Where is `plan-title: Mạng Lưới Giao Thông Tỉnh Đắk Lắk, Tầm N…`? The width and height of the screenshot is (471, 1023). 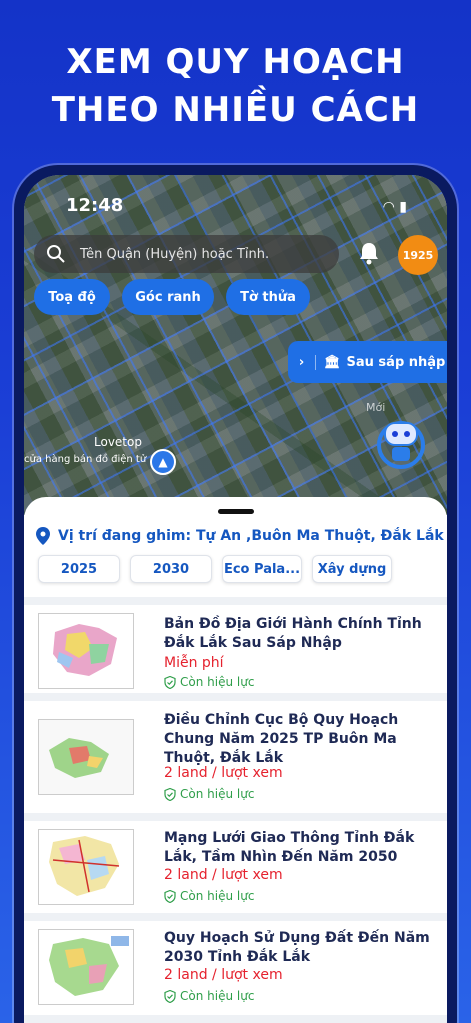 plan-title: Mạng Lưới Giao Thông Tỉnh Đắk Lắk, Tầm N… is located at coordinates (289, 847).